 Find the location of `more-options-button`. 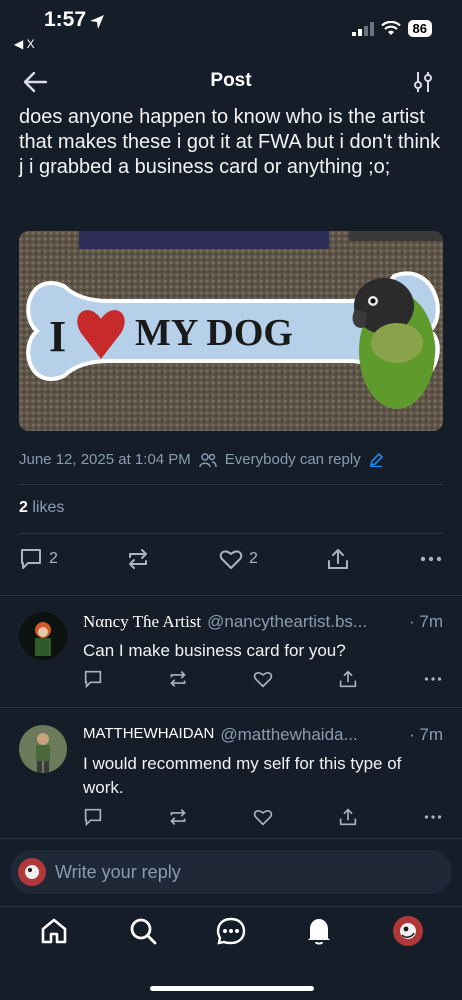

more-options-button is located at coordinates (431, 559).